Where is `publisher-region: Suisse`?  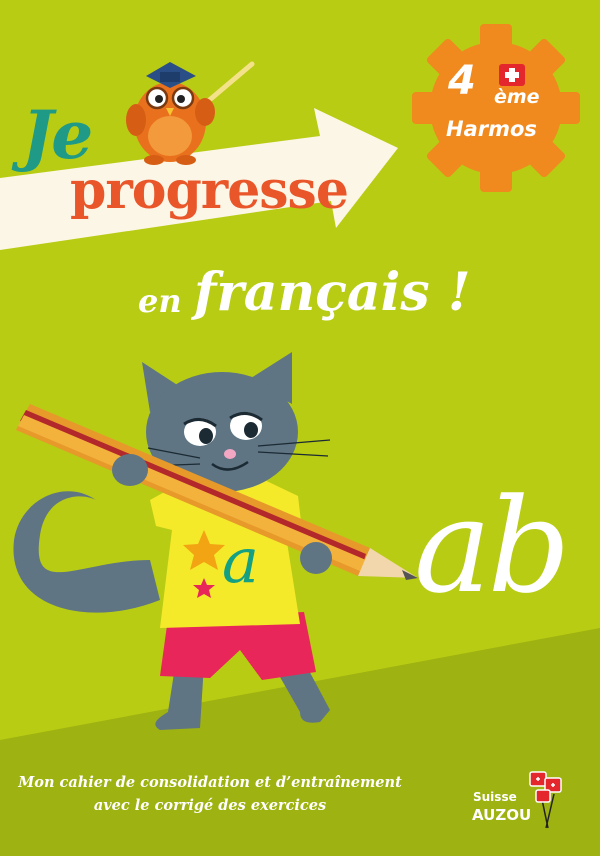
publisher-region: Suisse is located at coordinates (495, 797).